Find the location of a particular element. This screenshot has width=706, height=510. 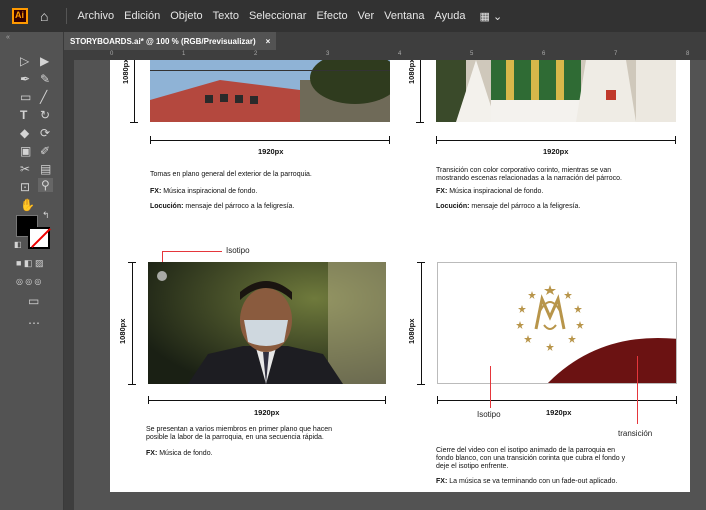

home-icon: ⌂ is located at coordinates (44, 16).